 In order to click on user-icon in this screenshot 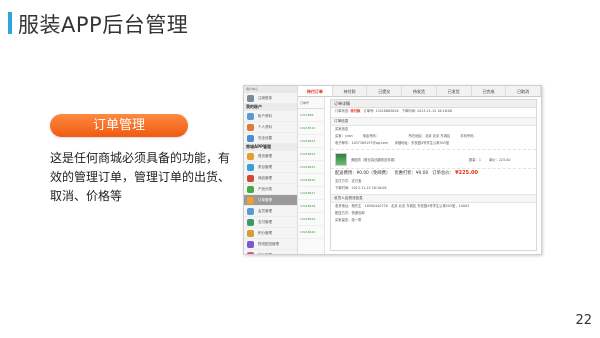, I will do `click(250, 116)`.